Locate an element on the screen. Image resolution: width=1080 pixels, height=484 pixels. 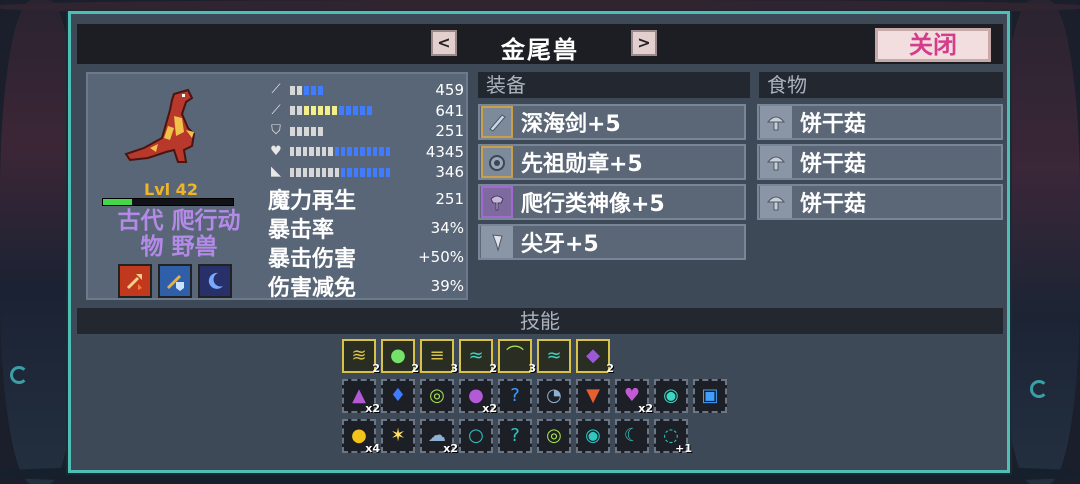
equipment-slot: 先祖勋章+5 is located at coordinates (612, 162).